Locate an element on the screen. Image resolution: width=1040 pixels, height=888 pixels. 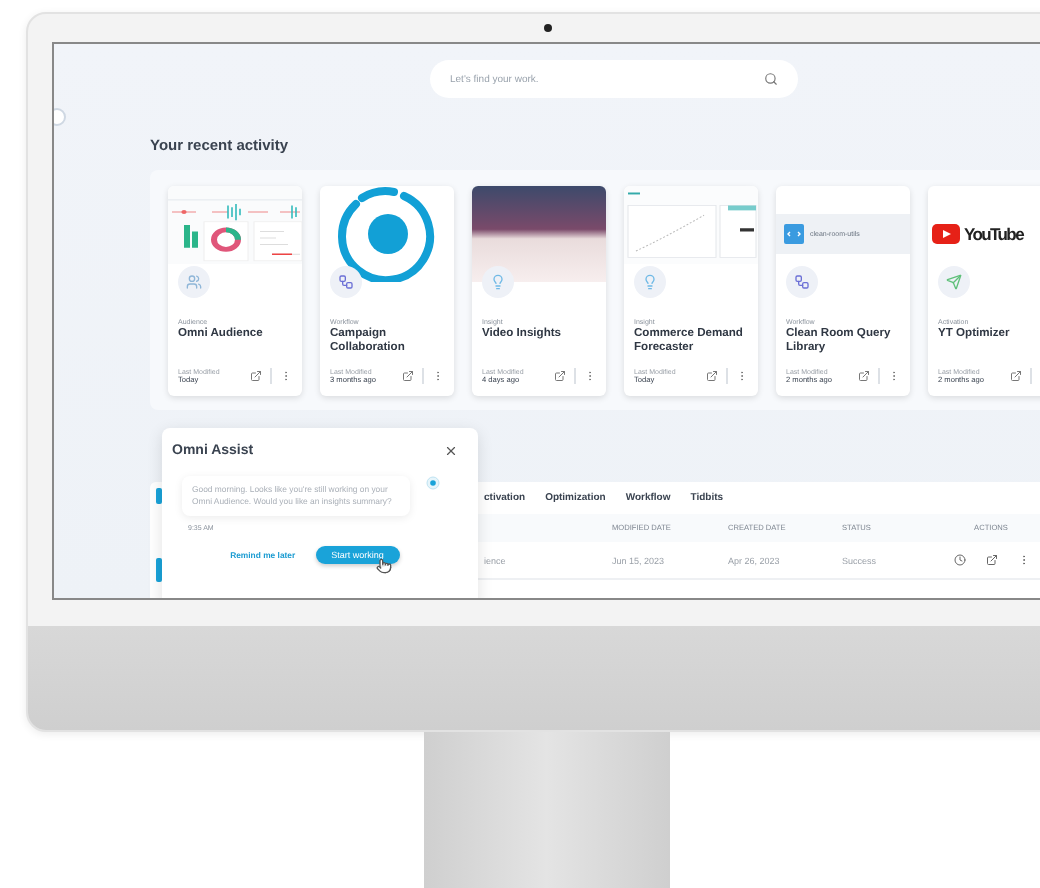
chart-screenshot-drawing is located at coordinates (691, 225).